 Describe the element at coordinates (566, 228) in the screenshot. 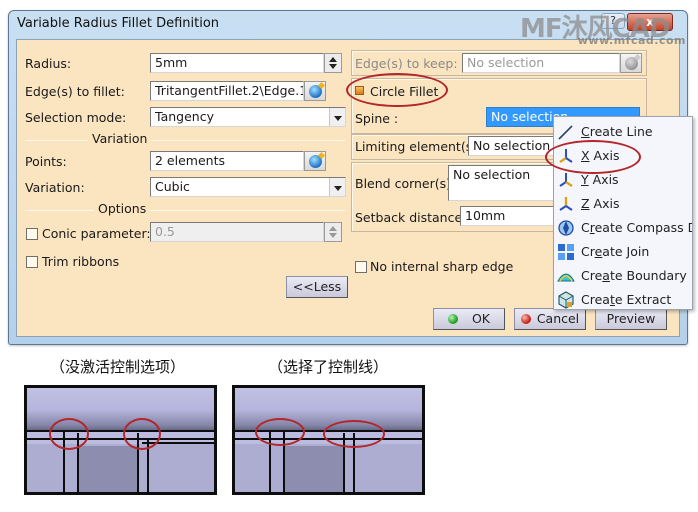

I see `compass-icon` at that location.